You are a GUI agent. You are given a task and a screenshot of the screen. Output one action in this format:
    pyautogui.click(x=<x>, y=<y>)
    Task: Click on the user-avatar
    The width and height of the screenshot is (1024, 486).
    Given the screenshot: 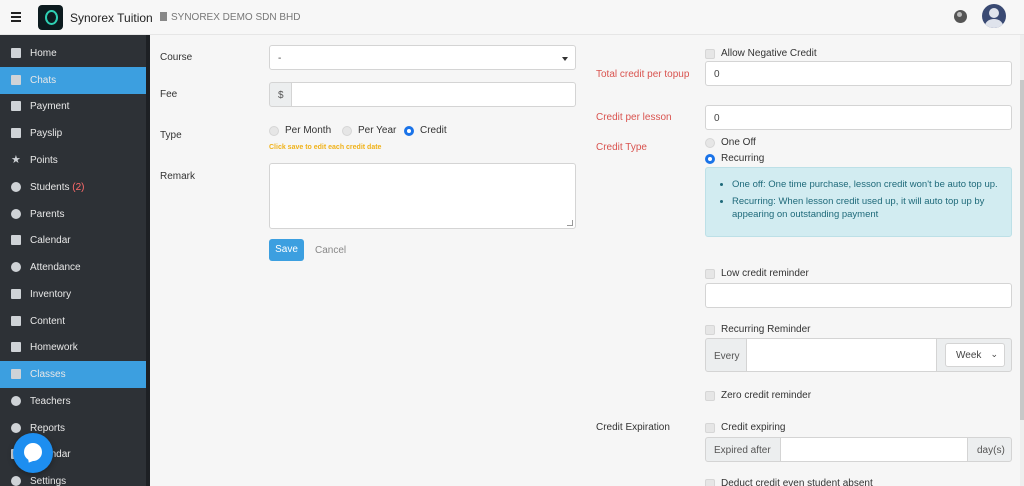 What is the action you would take?
    pyautogui.click(x=994, y=16)
    